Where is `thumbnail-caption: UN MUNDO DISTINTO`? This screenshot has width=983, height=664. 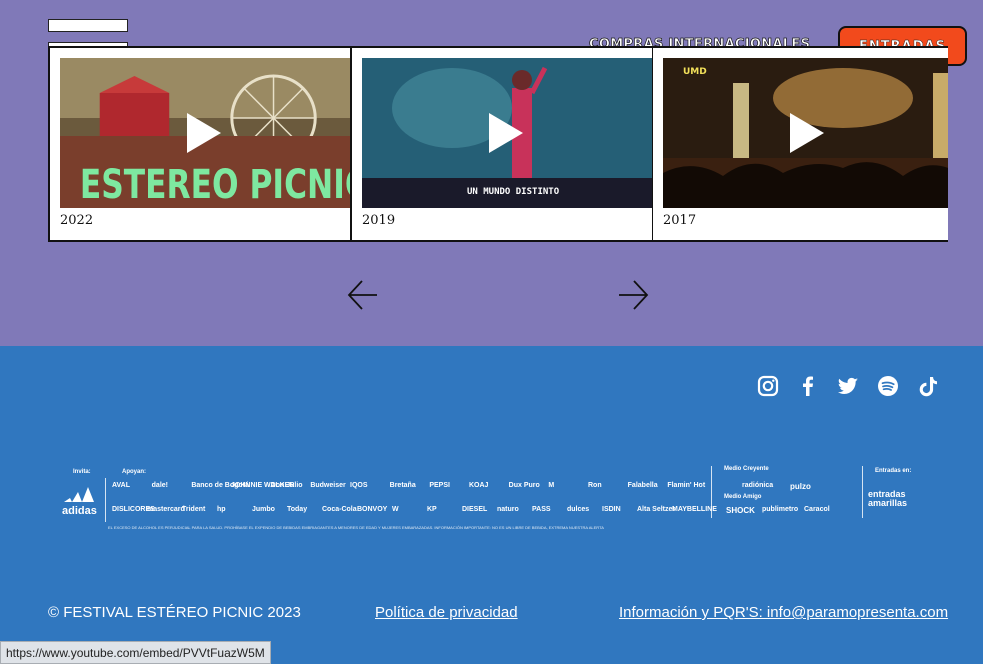 thumbnail-caption: UN MUNDO DISTINTO is located at coordinates (513, 192).